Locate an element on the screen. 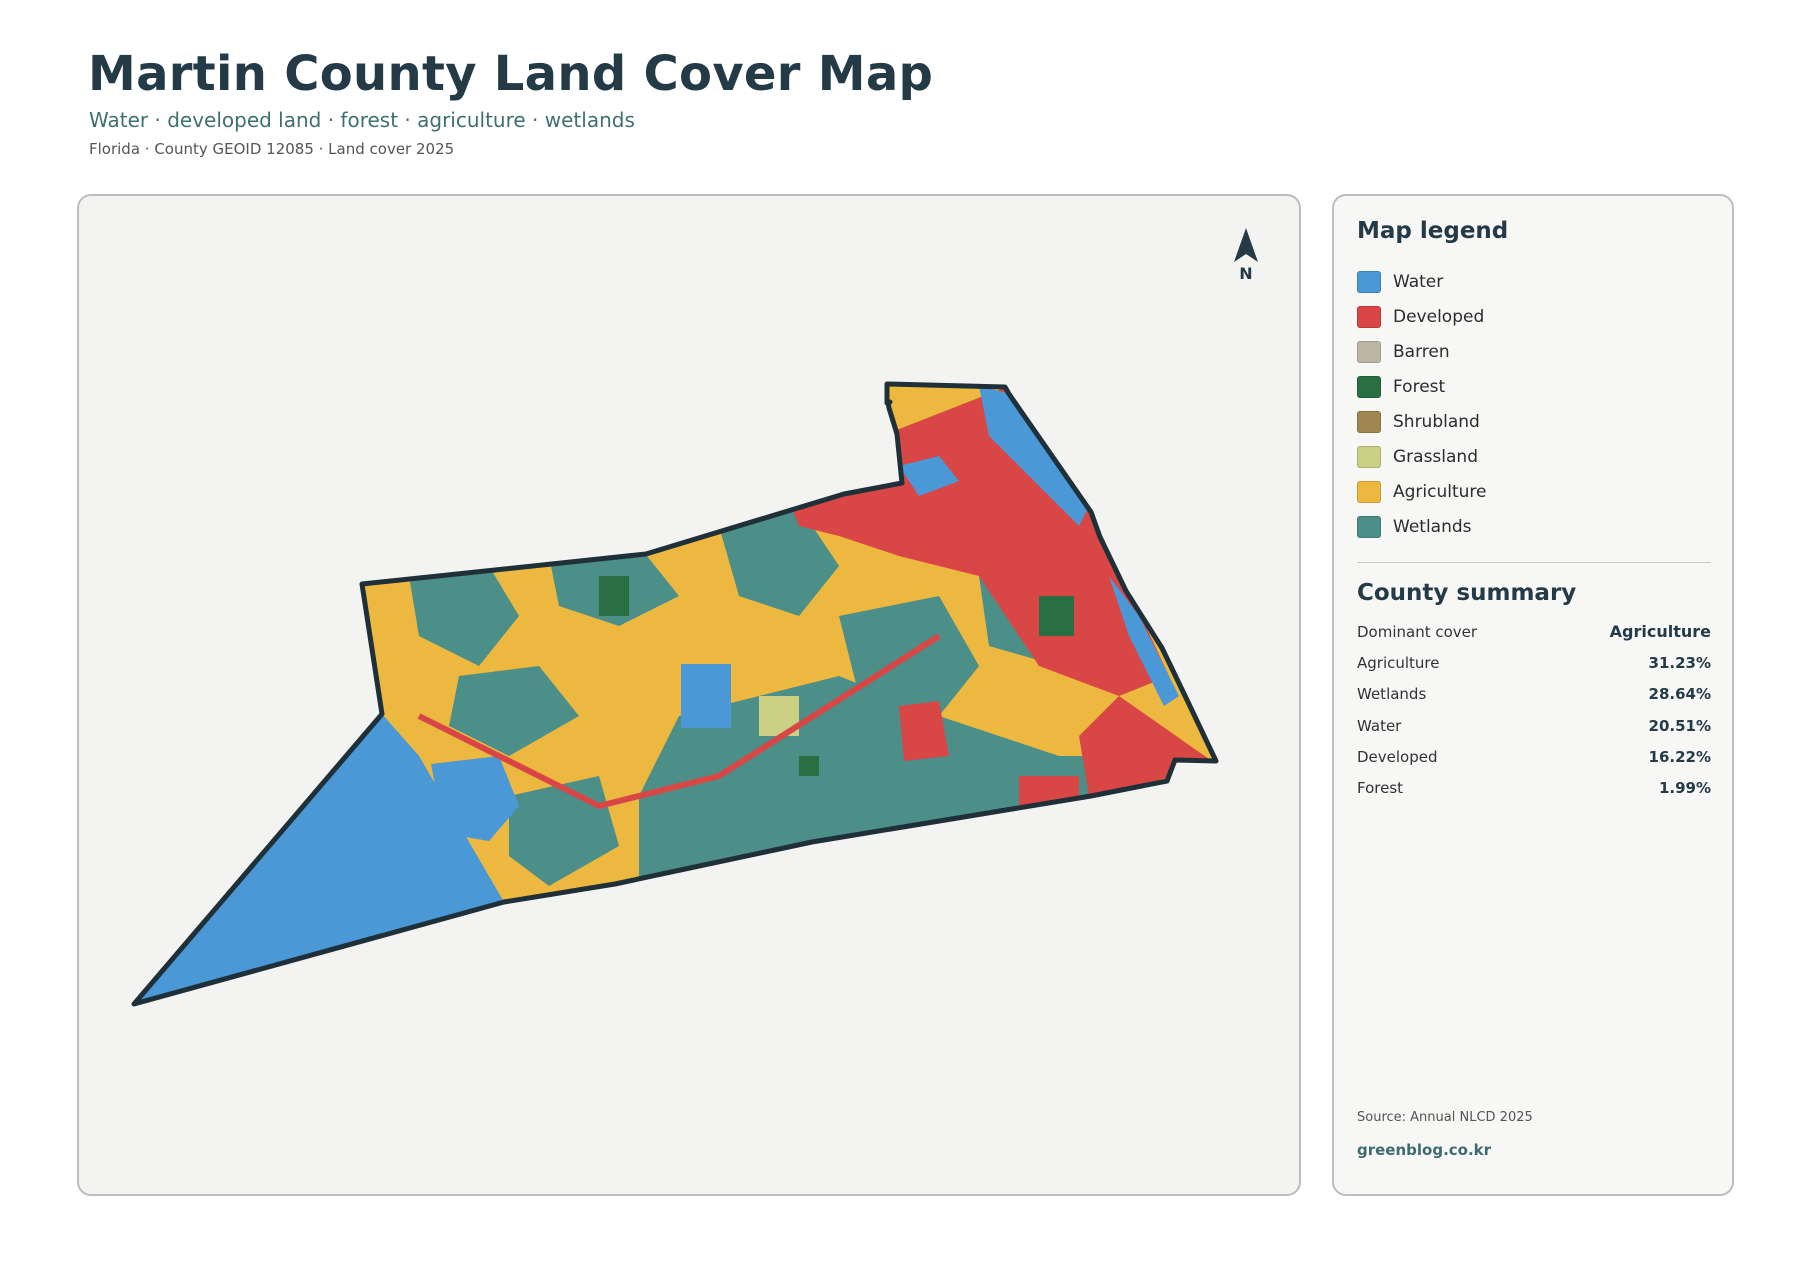  north-arrow: N is located at coordinates (1246, 255).